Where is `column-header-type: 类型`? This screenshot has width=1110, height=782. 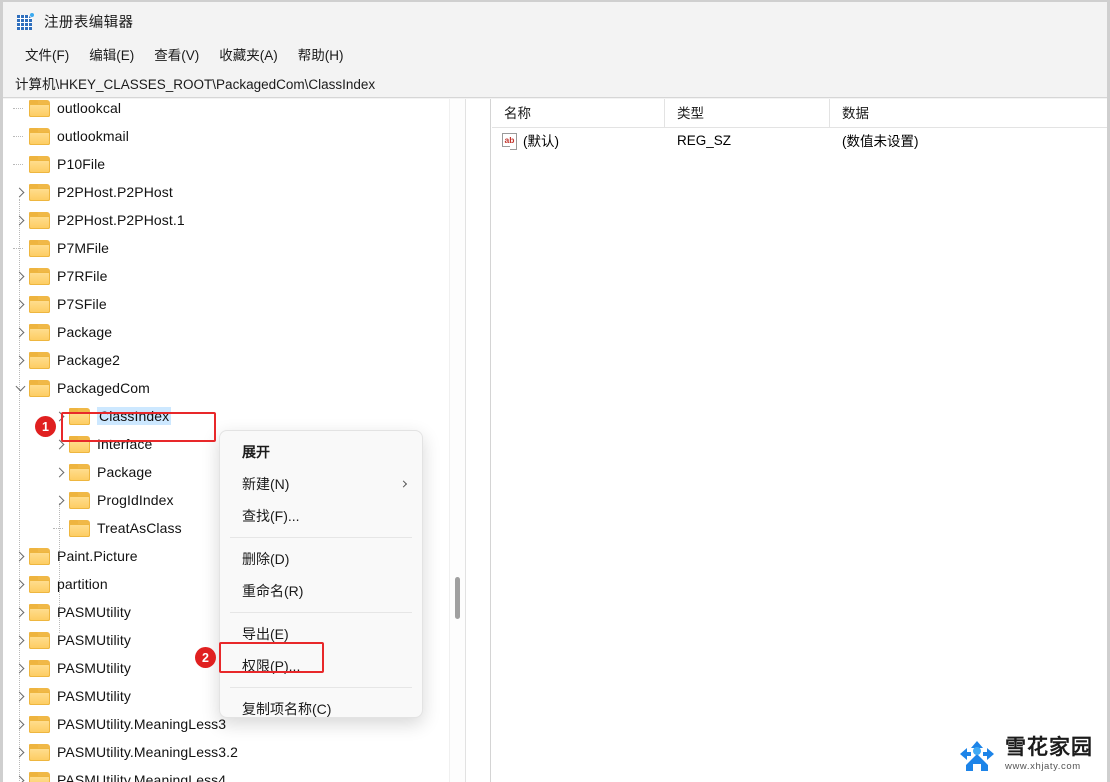
column-header-type: 类型 is located at coordinates (747, 113).